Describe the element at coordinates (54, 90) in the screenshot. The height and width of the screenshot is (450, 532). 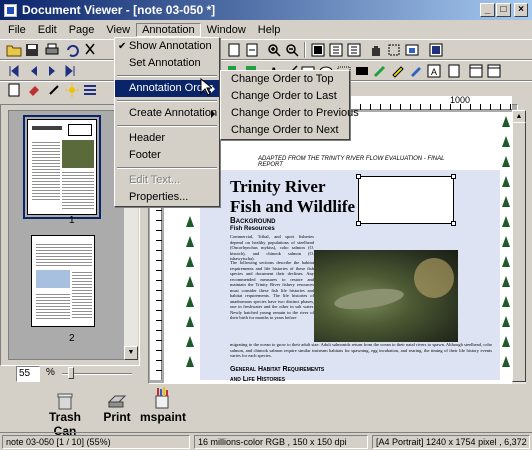
I see `brush-icon` at that location.